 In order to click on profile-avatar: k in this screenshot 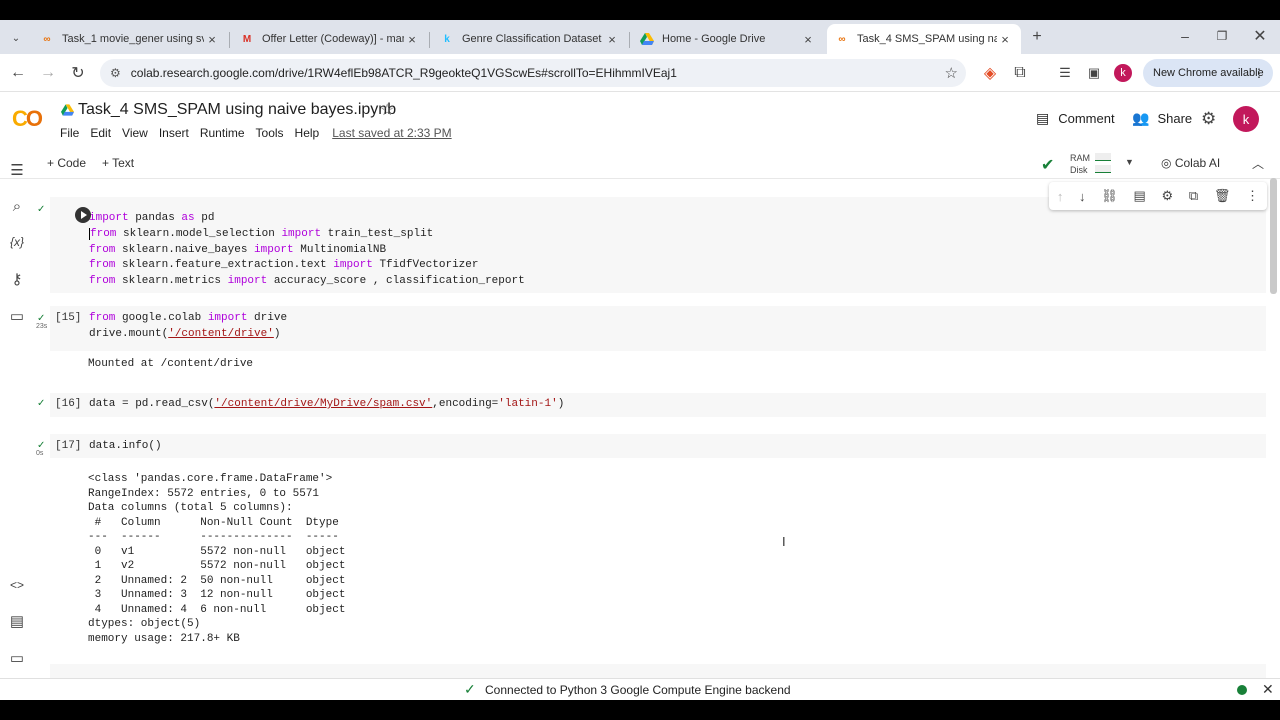, I will do `click(1123, 73)`.